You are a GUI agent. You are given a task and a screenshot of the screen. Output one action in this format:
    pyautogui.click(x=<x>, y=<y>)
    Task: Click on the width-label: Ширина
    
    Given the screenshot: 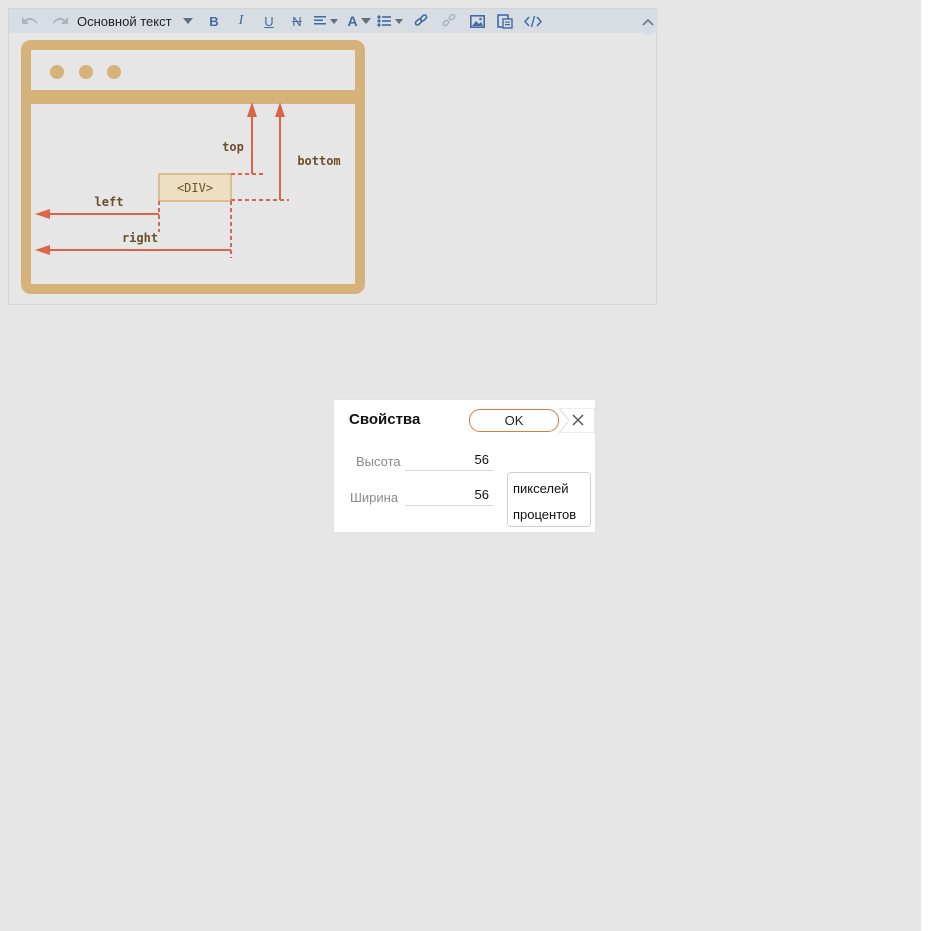 What is the action you would take?
    pyautogui.click(x=374, y=497)
    